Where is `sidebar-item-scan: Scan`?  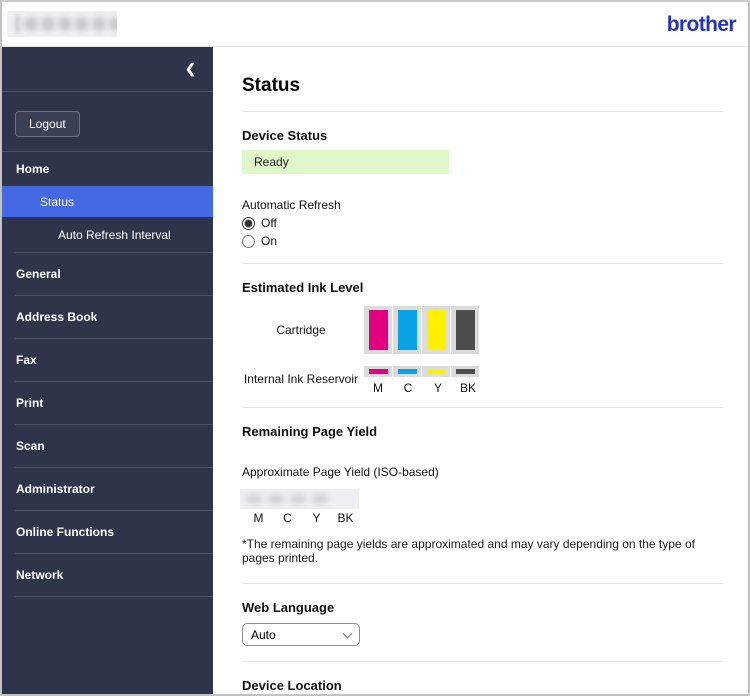
sidebar-item-scan: Scan is located at coordinates (107, 446).